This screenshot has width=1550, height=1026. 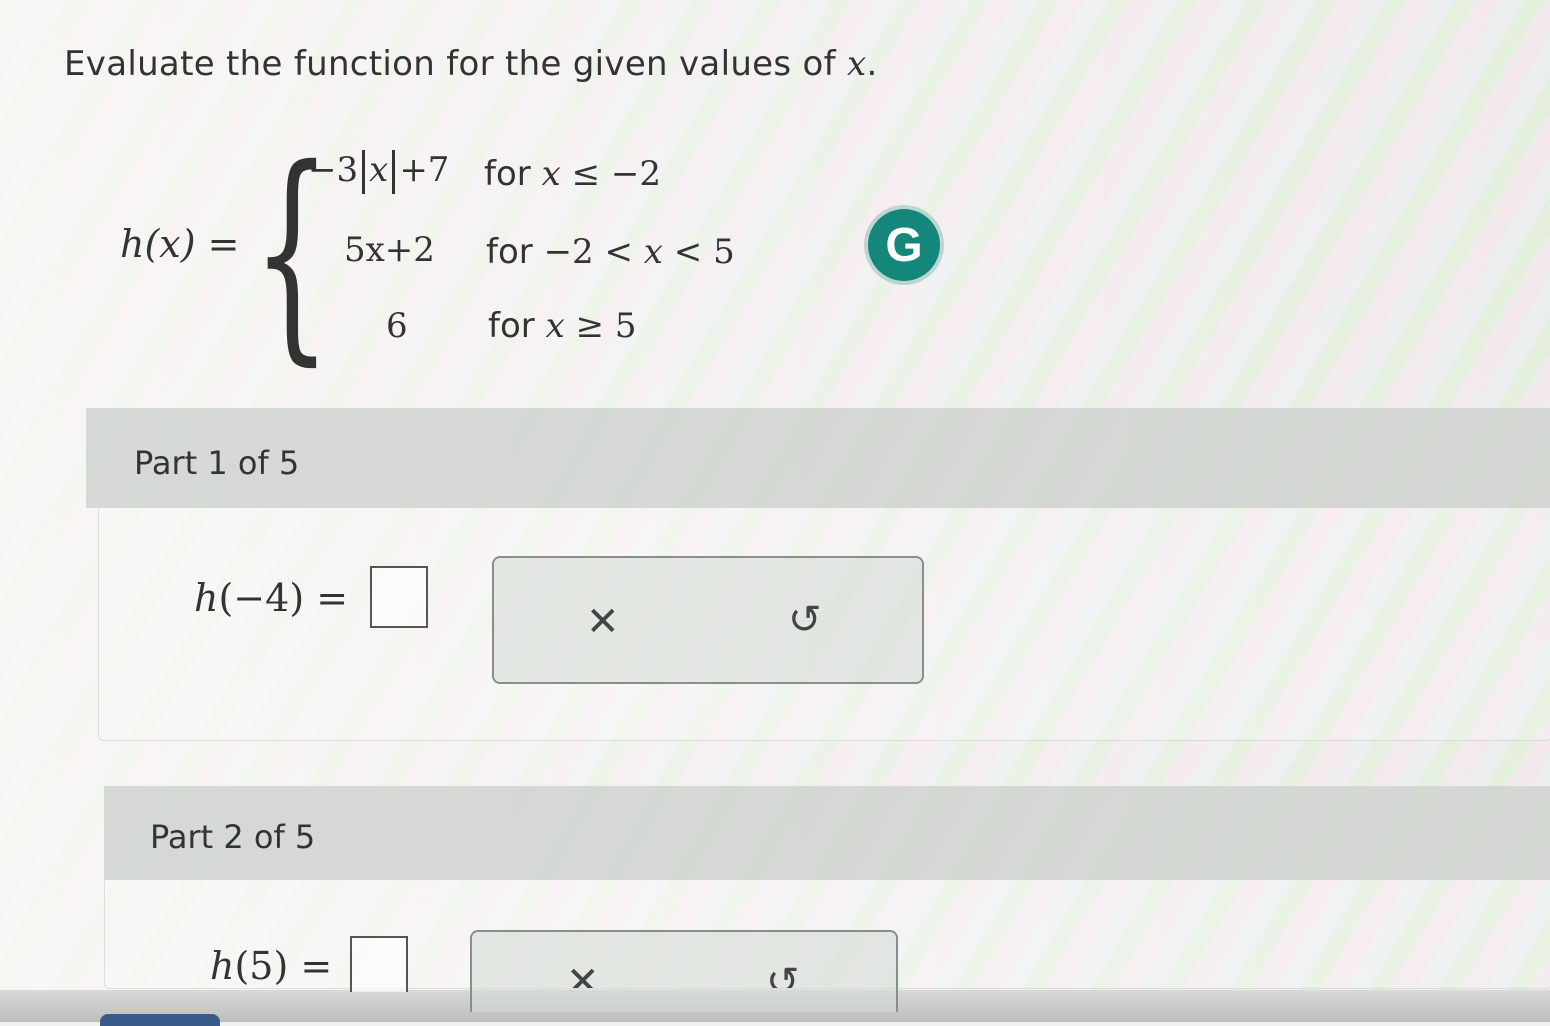 What do you see at coordinates (180, 244) in the screenshot?
I see `function-label: h(x) =` at bounding box center [180, 244].